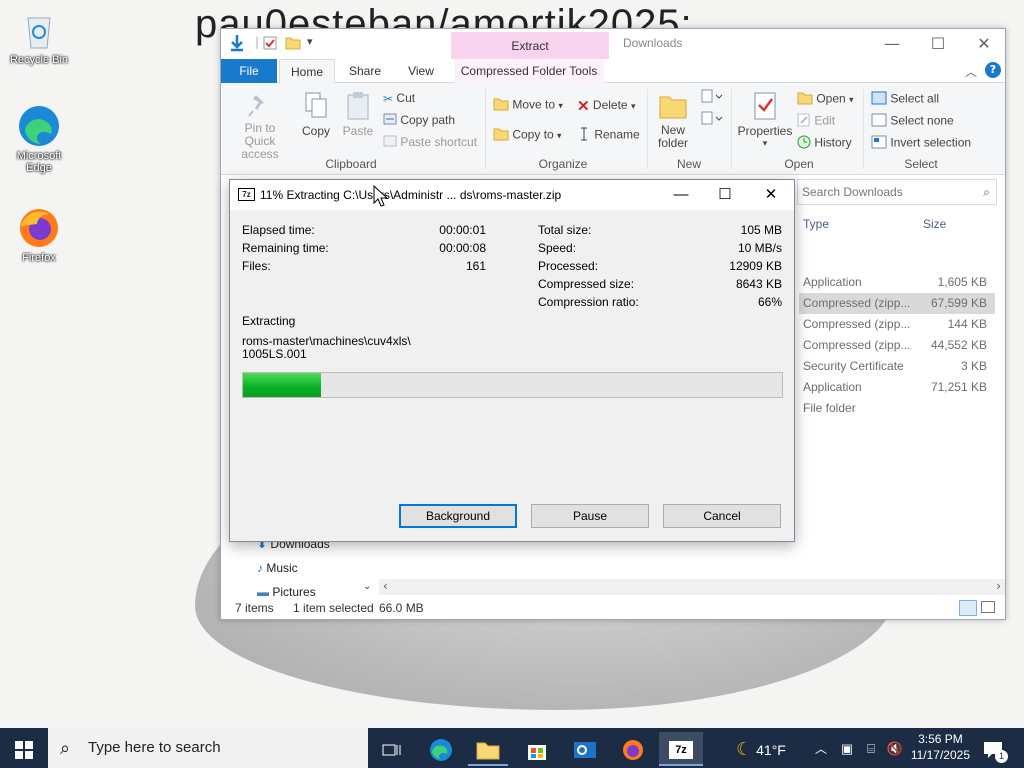 The width and height of the screenshot is (1024, 768). I want to click on show-hidden-icons-button: ︿, so click(821, 749).